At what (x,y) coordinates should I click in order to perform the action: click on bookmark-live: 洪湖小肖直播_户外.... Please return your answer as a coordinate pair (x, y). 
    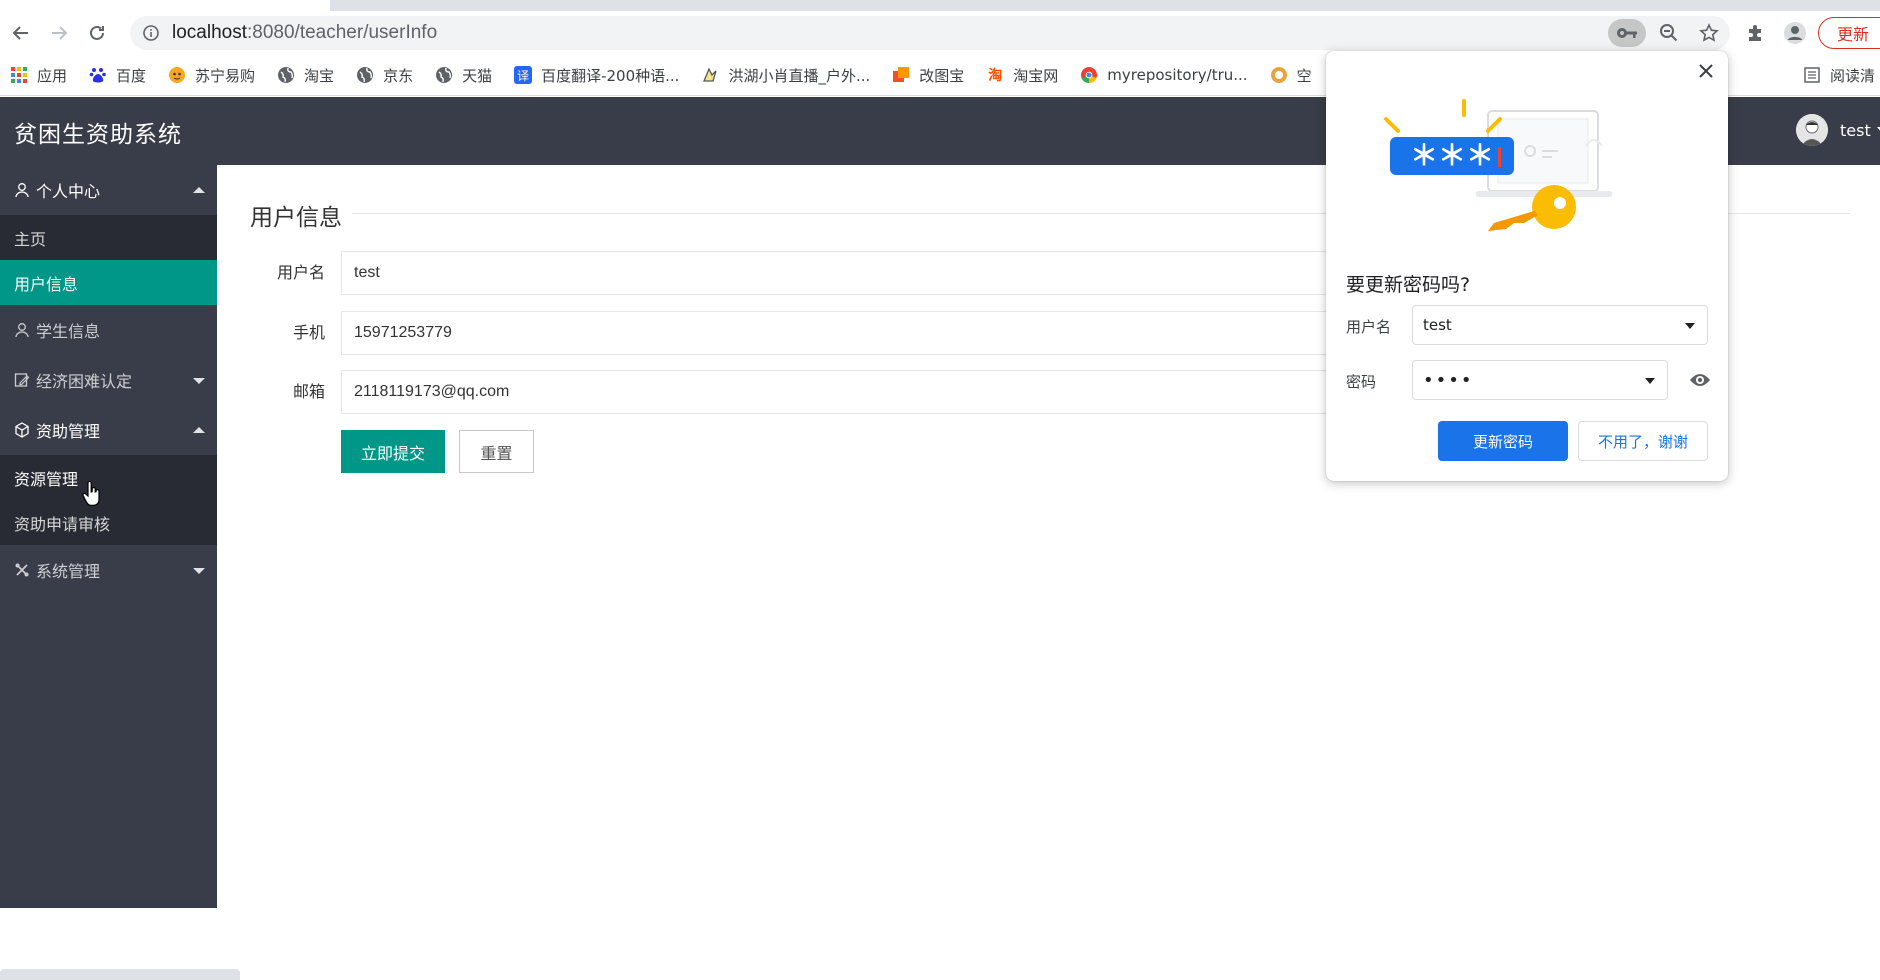
    Looking at the image, I should click on (785, 75).